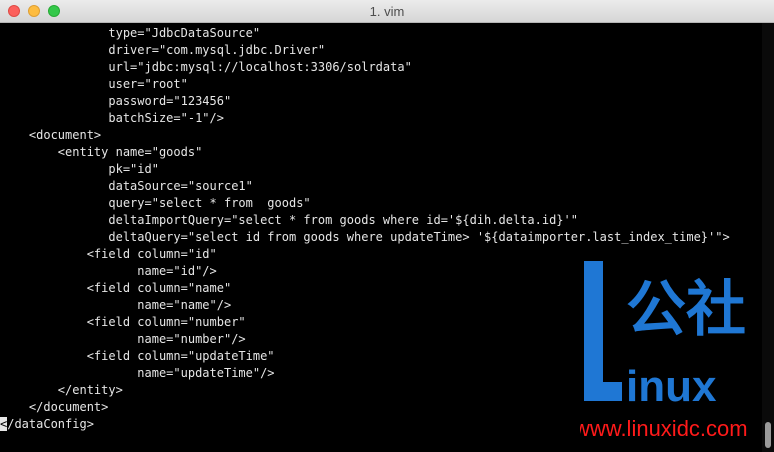 This screenshot has height=452, width=774. Describe the element at coordinates (108, 271) in the screenshot. I see `code-line: name="id"/>` at that location.